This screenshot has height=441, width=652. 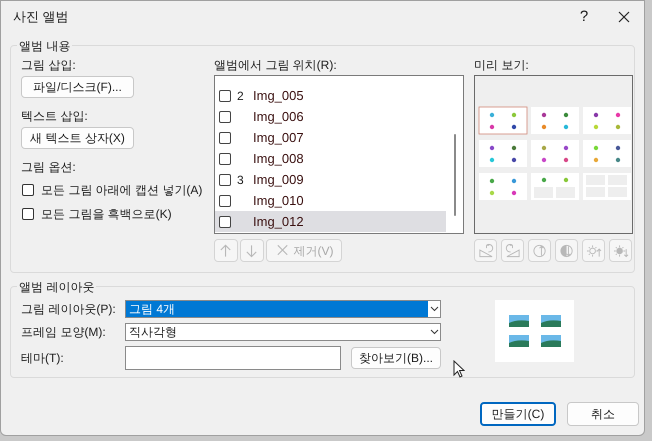 I want to click on checkbox-label: 모든 그림을 흑백으로(K), so click(x=106, y=214).